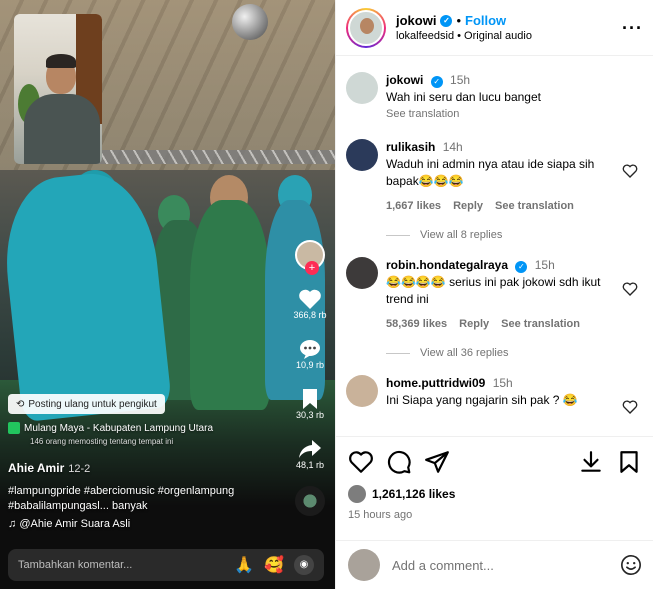 This screenshot has width=653, height=589. What do you see at coordinates (61, 61) in the screenshot?
I see `man-hair` at bounding box center [61, 61].